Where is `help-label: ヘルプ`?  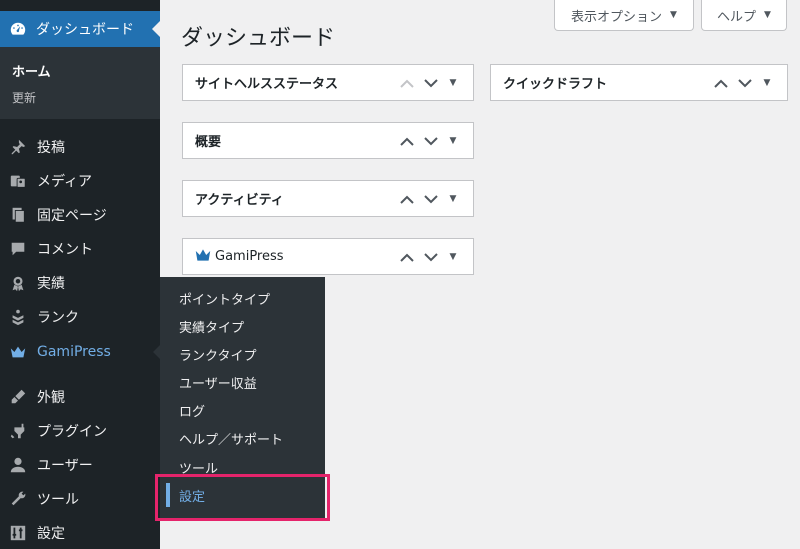 help-label: ヘルプ is located at coordinates (737, 17).